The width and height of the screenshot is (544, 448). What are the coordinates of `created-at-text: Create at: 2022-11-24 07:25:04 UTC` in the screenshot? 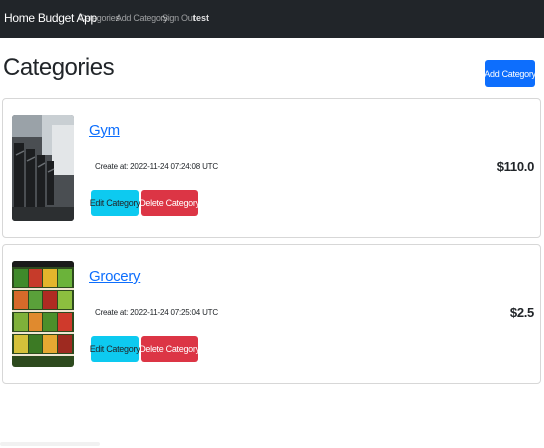 It's located at (156, 312).